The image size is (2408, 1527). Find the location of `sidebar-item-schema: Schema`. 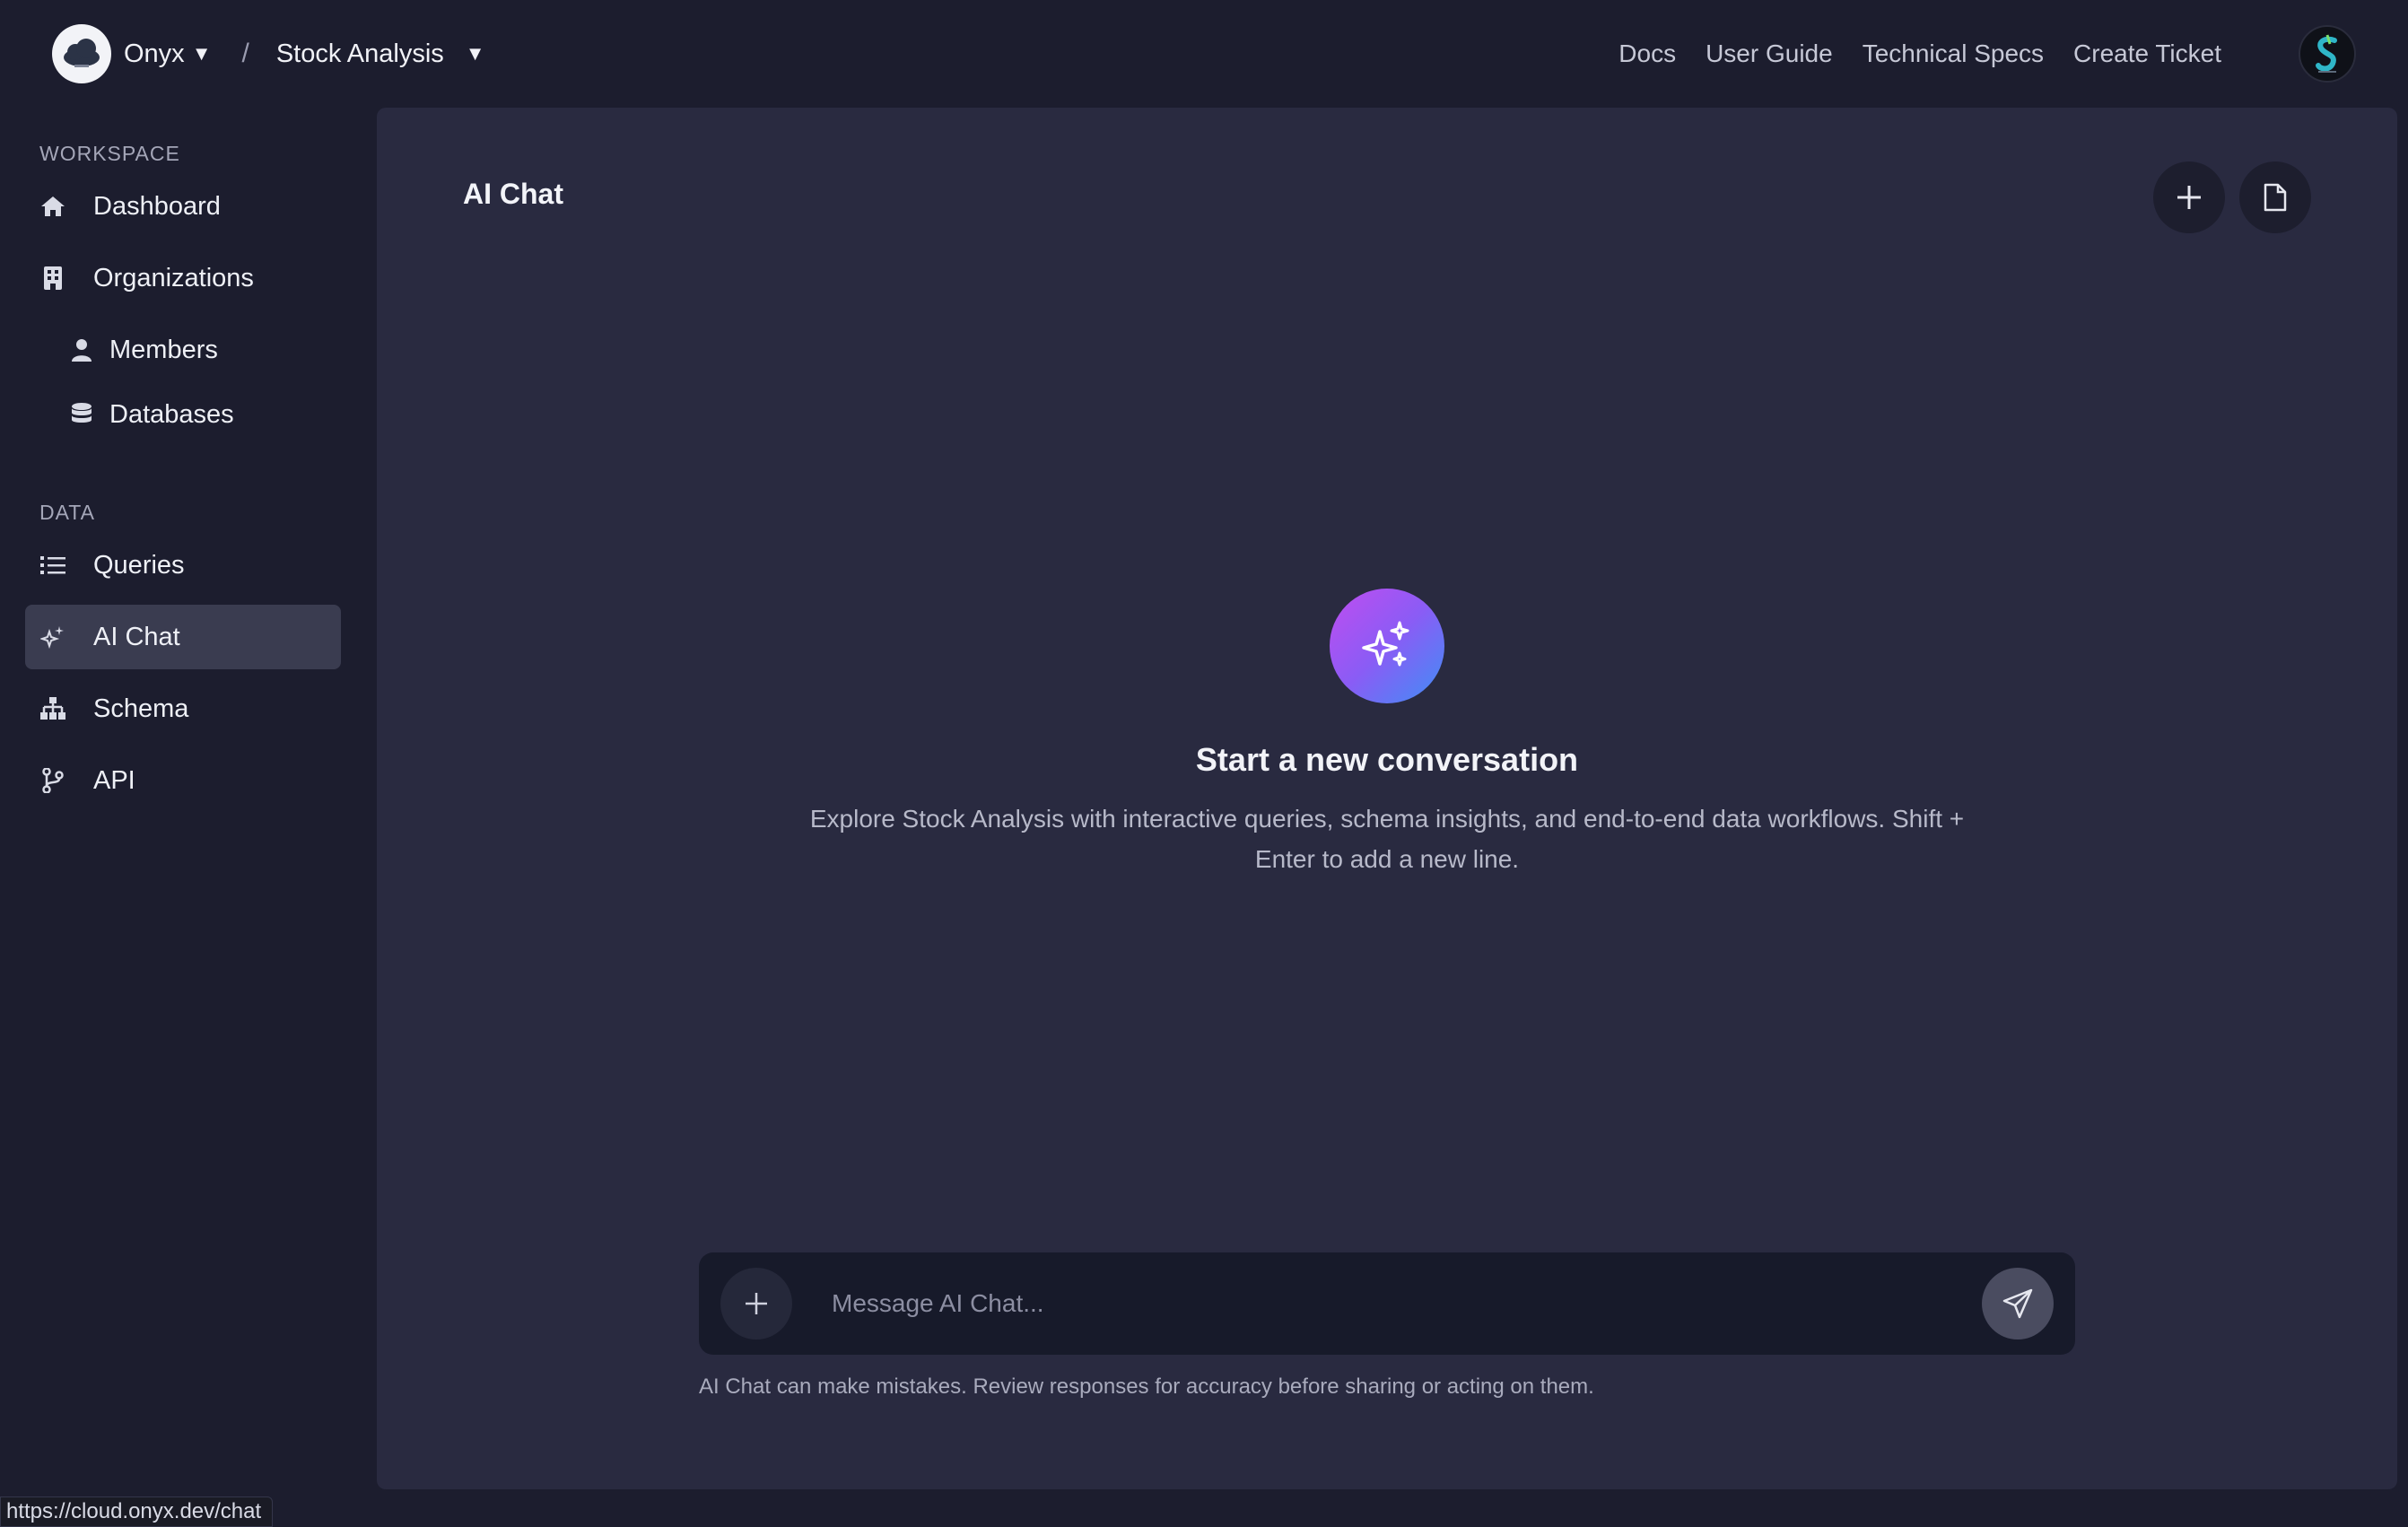

sidebar-item-schema: Schema is located at coordinates (183, 708).